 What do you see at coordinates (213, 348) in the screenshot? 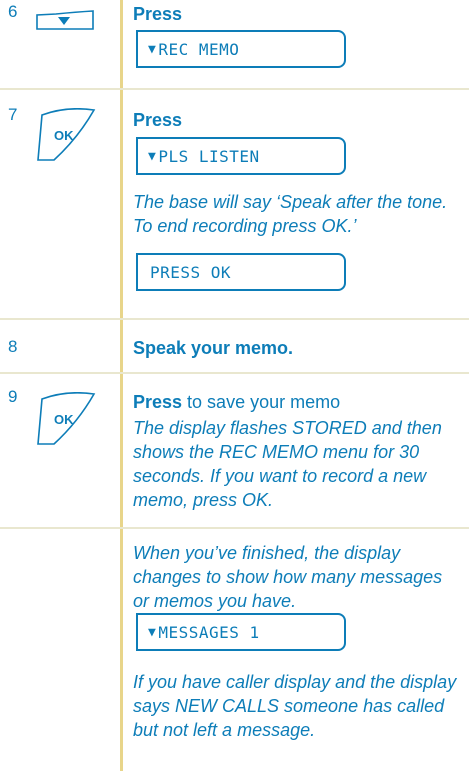
I see `instruction-label: Speak your memo.` at bounding box center [213, 348].